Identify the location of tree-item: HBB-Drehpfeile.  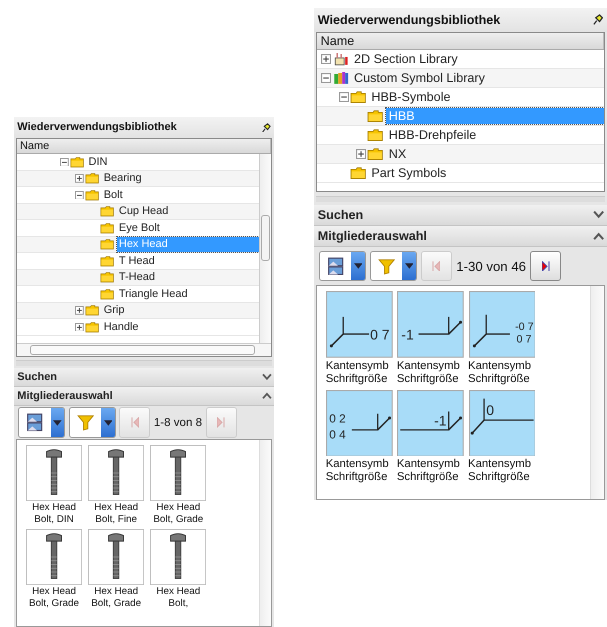
(495, 135).